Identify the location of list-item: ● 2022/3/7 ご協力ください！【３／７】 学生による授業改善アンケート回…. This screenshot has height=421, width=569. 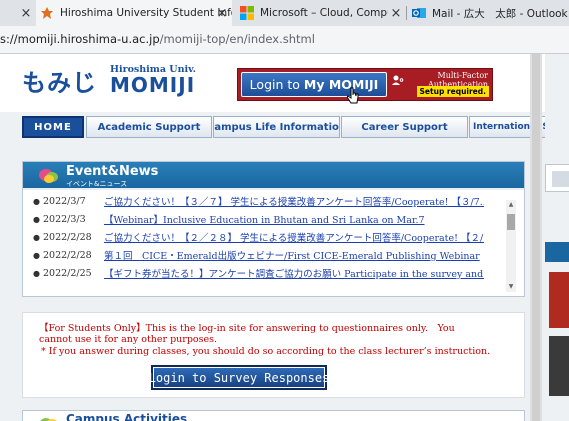
(263, 201).